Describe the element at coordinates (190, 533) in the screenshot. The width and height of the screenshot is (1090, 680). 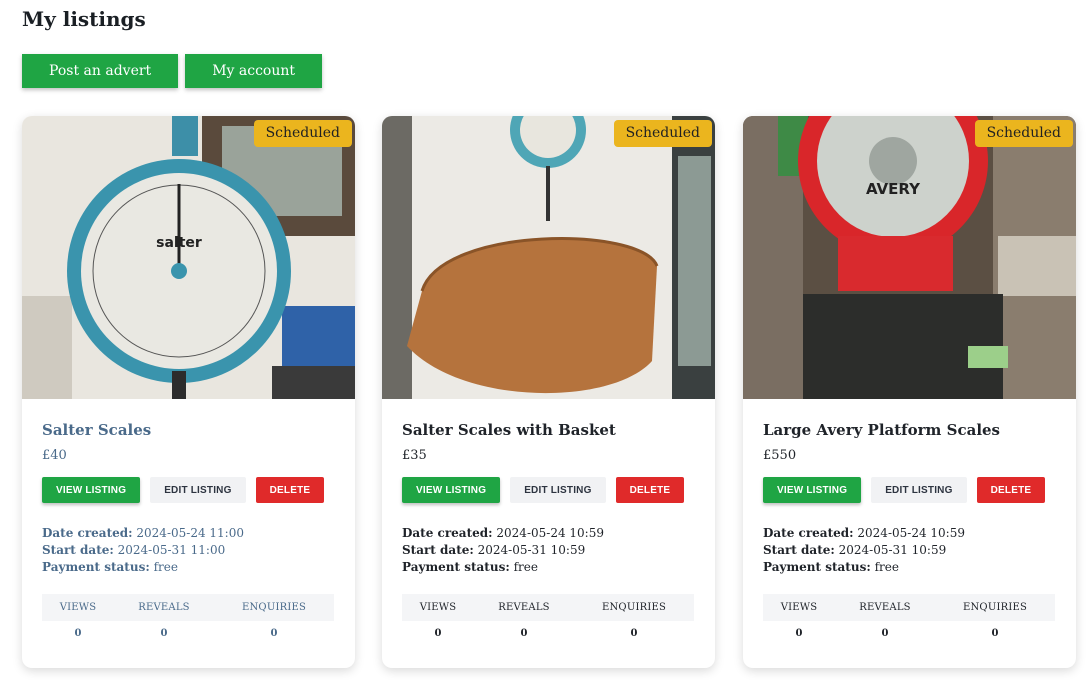
I see `date-created-value: 2024-05-24 11:00` at that location.